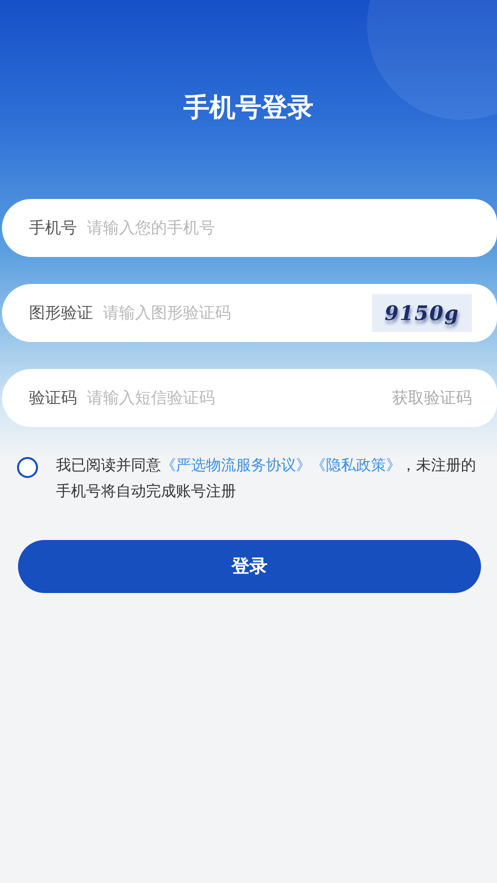 This screenshot has width=497, height=883. I want to click on text-input: 请输入图形验证码, so click(237, 313).